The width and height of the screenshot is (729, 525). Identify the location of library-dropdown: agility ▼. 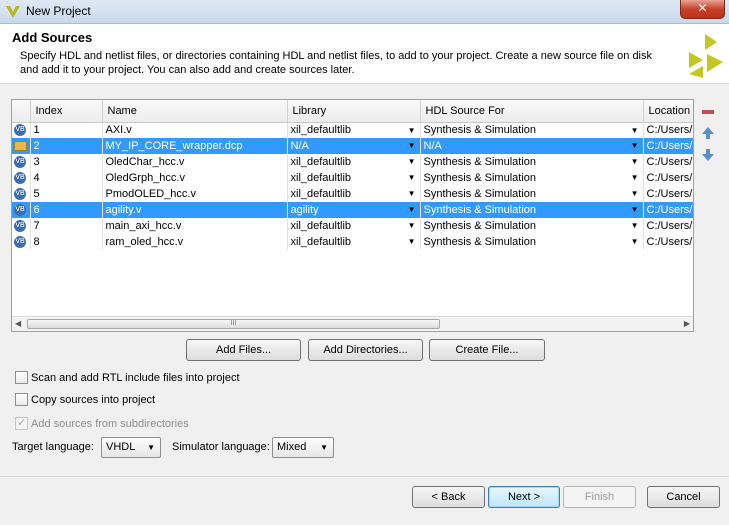
(354, 210).